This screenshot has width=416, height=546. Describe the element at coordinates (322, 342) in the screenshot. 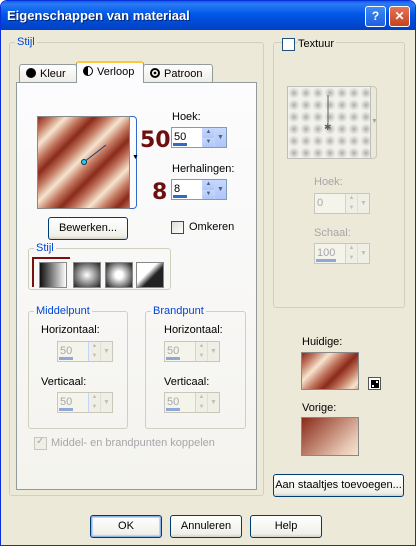

I see `huidige-label: Huidige:` at that location.